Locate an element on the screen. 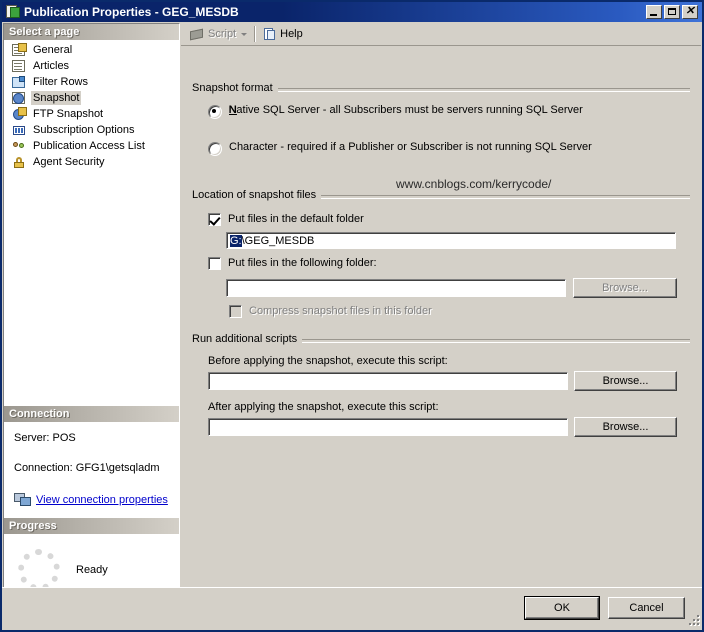 The width and height of the screenshot is (704, 632). title-bar: Publication Properties - GEG_MESDB ✕ is located at coordinates (352, 12).